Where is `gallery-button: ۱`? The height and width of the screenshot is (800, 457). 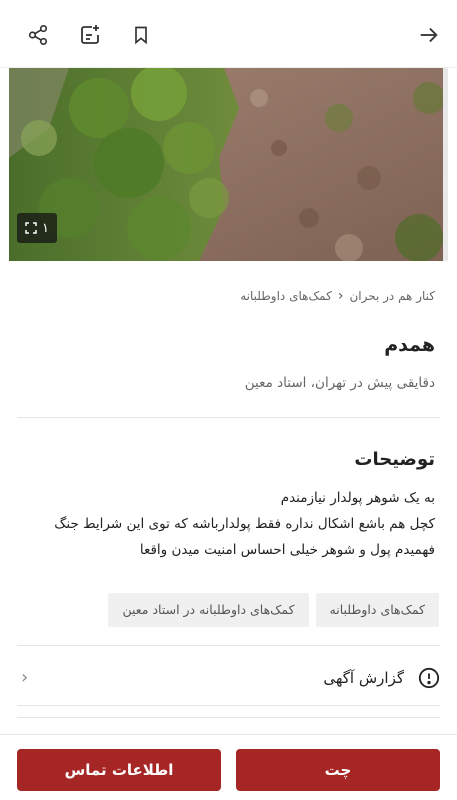
gallery-button: ۱ is located at coordinates (37, 228).